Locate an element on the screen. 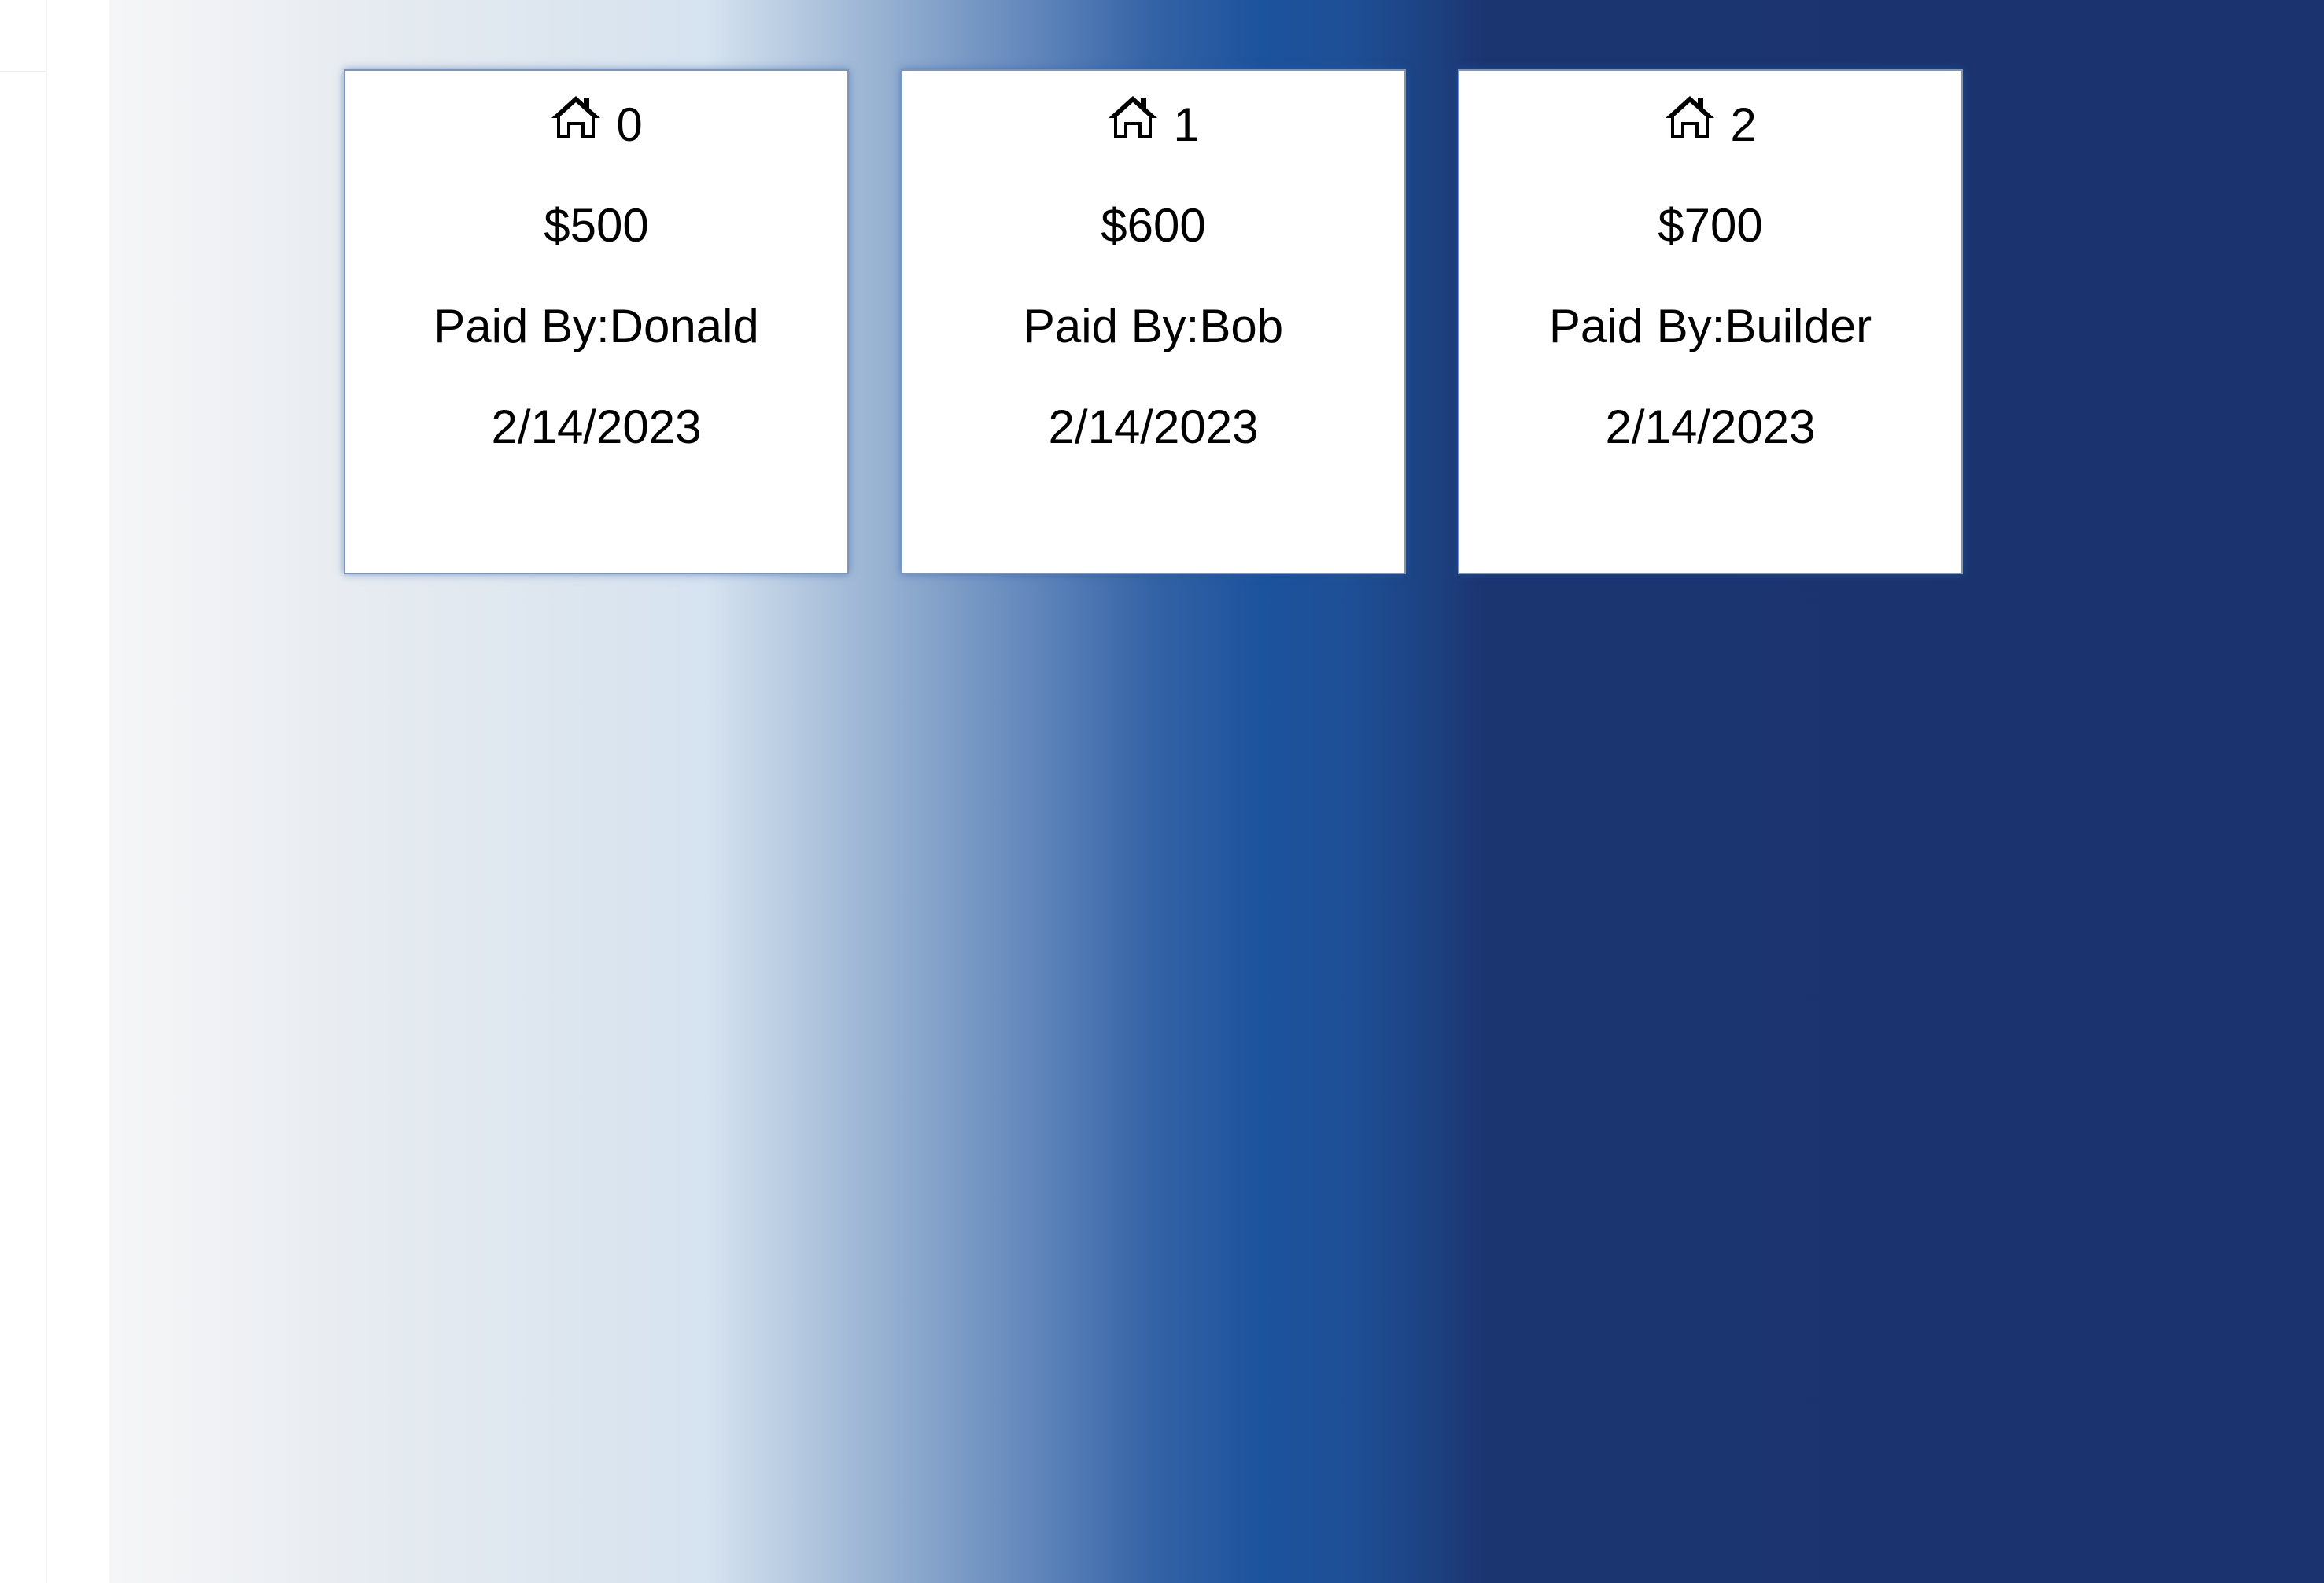  payment-card: 2 $700 Paid By:Builder 2/14/2023 is located at coordinates (1710, 321).